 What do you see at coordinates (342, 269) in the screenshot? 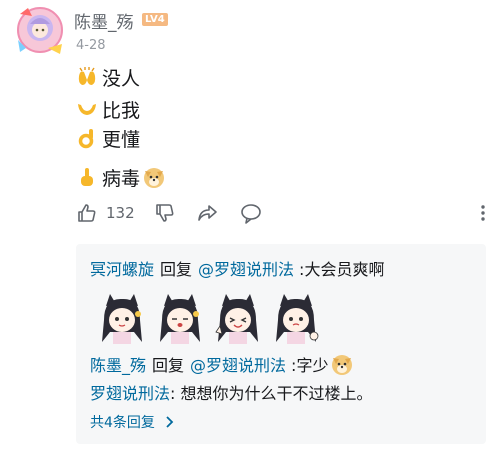
I see `reply-text: :大会员爽啊` at bounding box center [342, 269].